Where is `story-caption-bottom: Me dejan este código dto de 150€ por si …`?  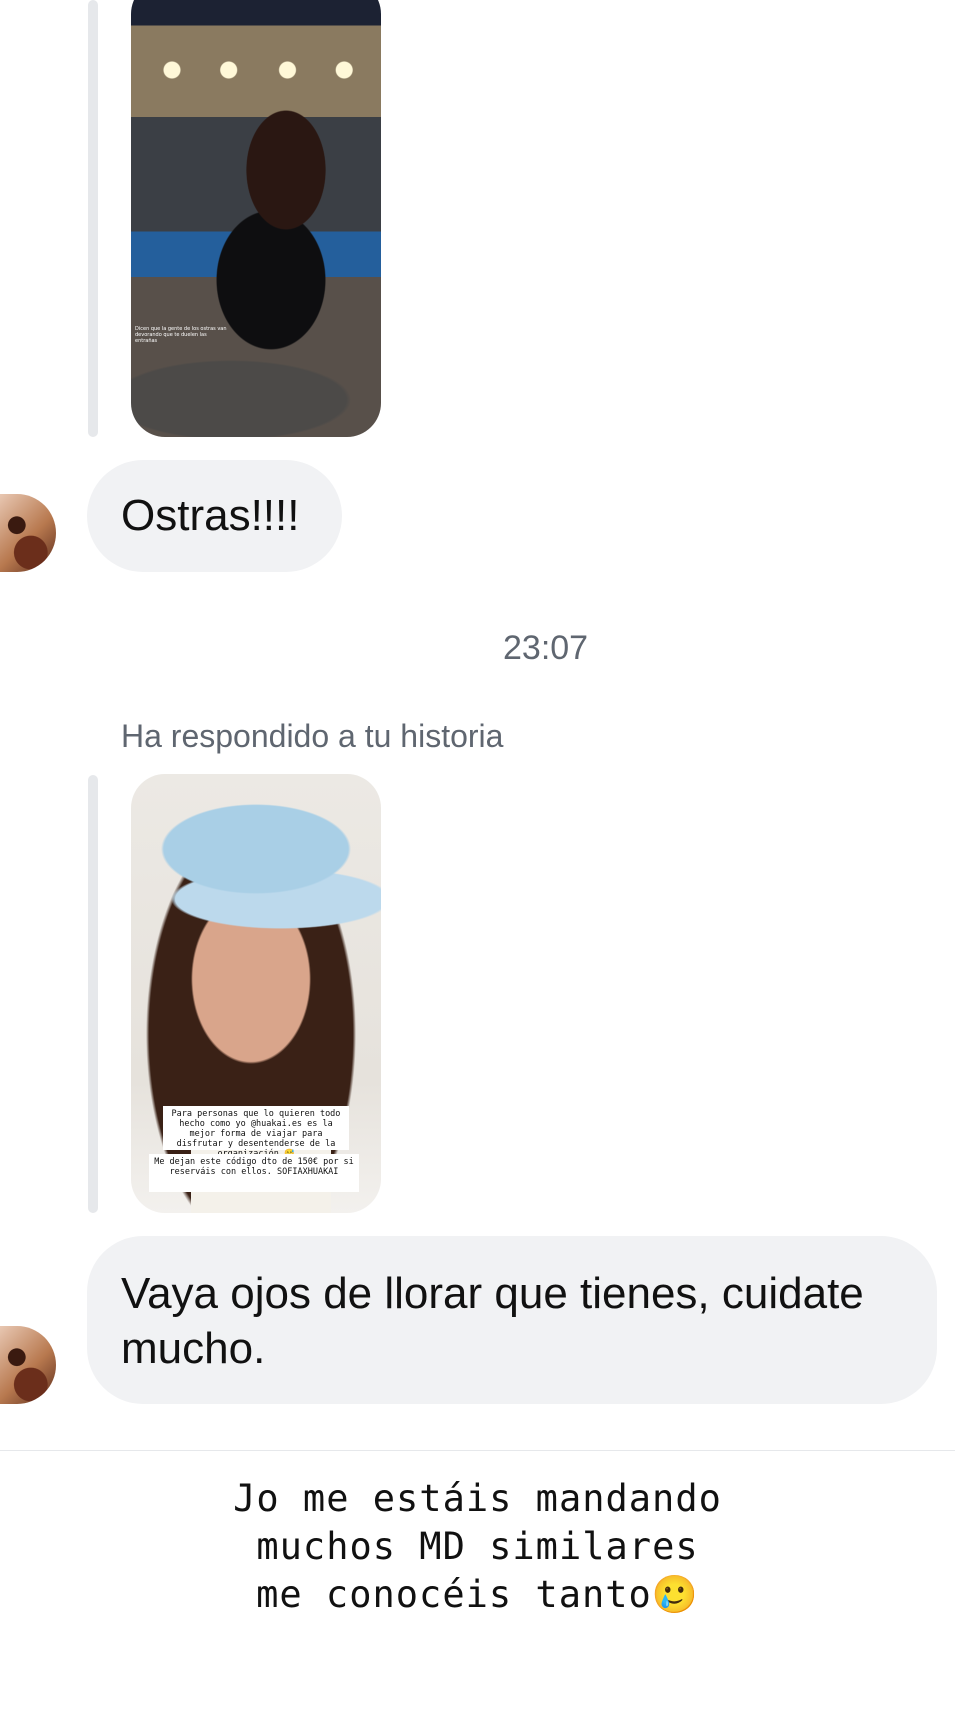
story-caption-bottom: Me dejan este código dto de 150€ por si … is located at coordinates (254, 1173).